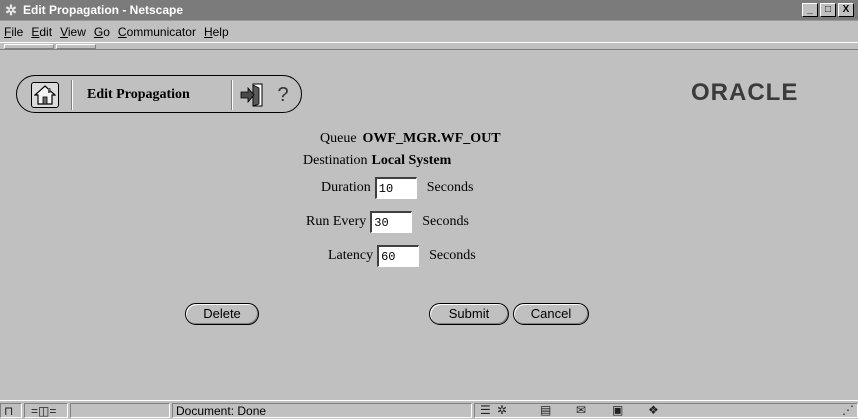 Image resolution: width=858 pixels, height=419 pixels. I want to click on latency-unit: Seconds, so click(452, 255).